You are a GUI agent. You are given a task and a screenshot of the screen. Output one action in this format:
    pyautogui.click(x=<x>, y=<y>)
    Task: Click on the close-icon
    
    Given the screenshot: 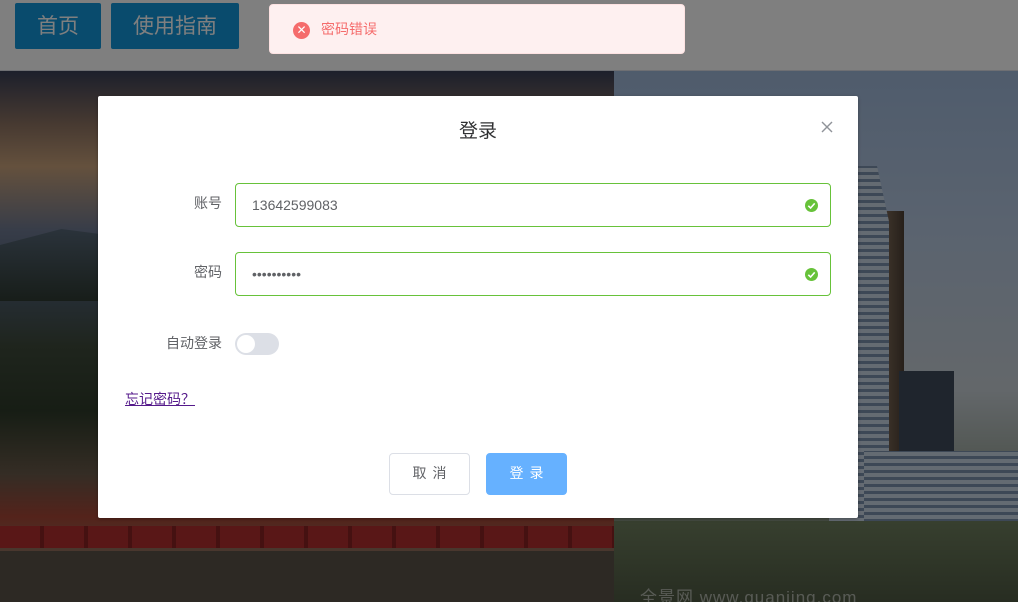 What is the action you would take?
    pyautogui.click(x=827, y=127)
    